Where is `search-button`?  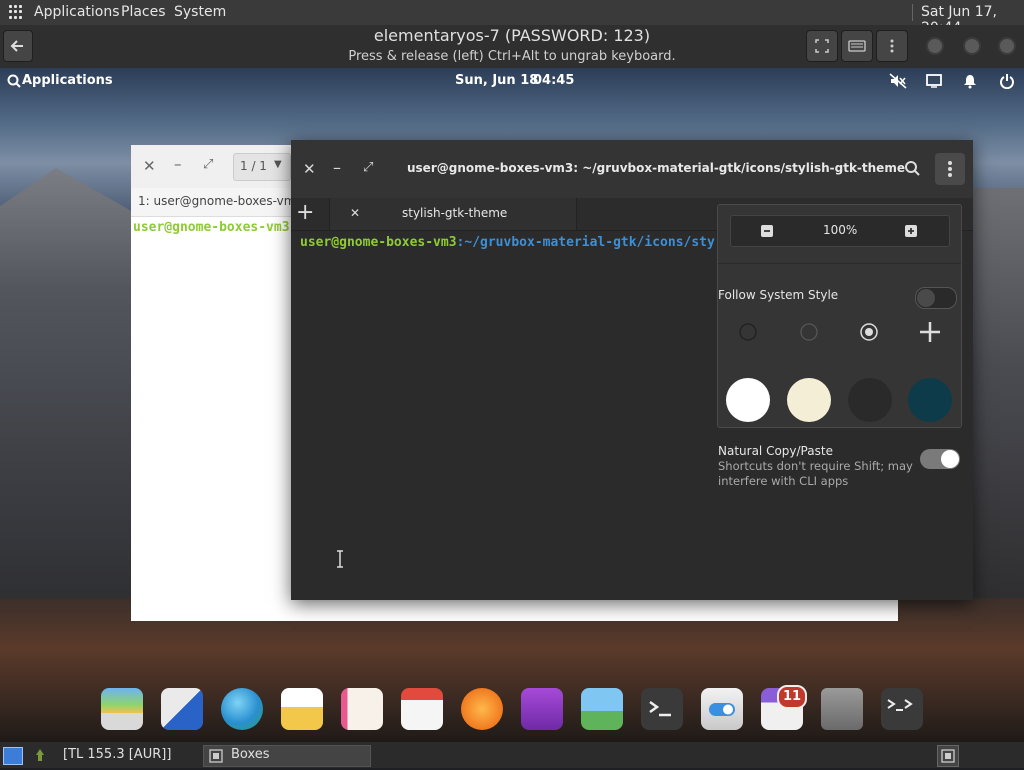 search-button is located at coordinates (912, 168).